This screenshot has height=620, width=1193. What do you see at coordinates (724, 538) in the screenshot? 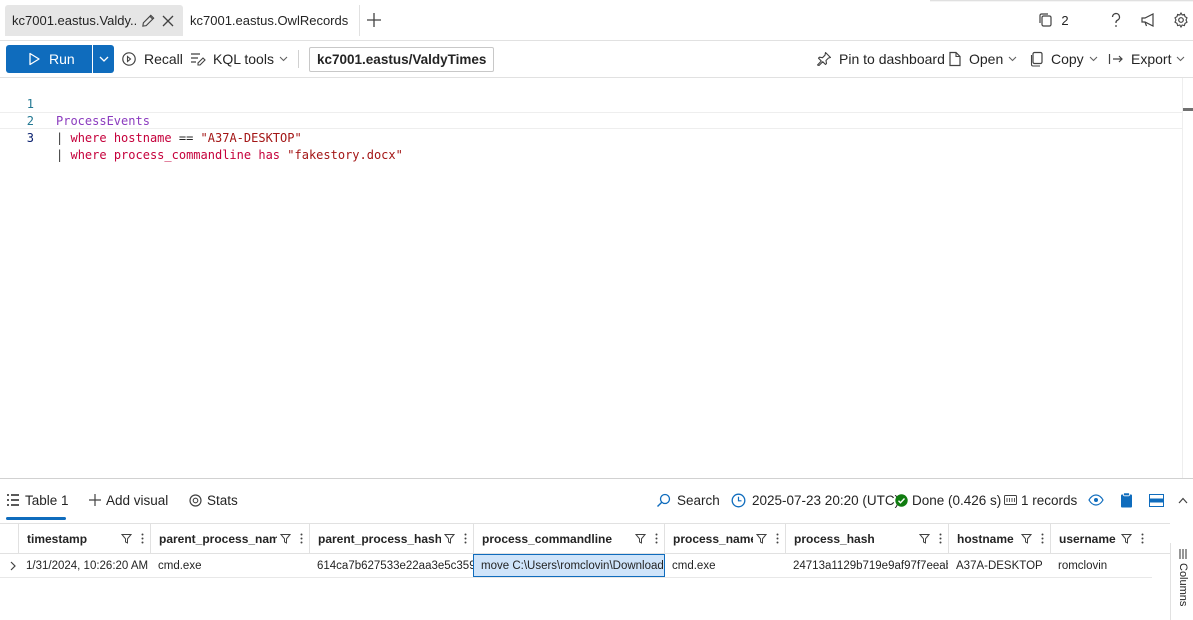
I see `column-header-process-name: process_name` at bounding box center [724, 538].